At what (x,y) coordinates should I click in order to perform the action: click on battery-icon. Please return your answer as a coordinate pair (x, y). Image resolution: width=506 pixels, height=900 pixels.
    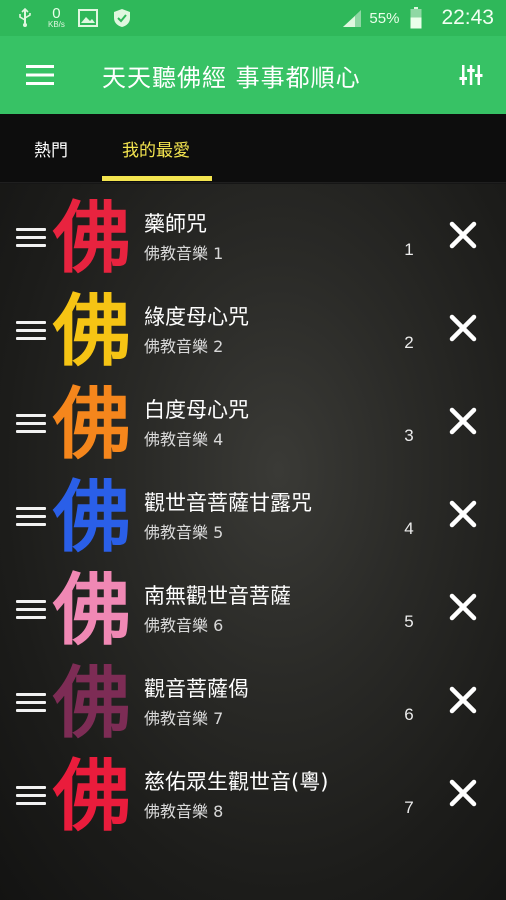
    Looking at the image, I should click on (416, 18).